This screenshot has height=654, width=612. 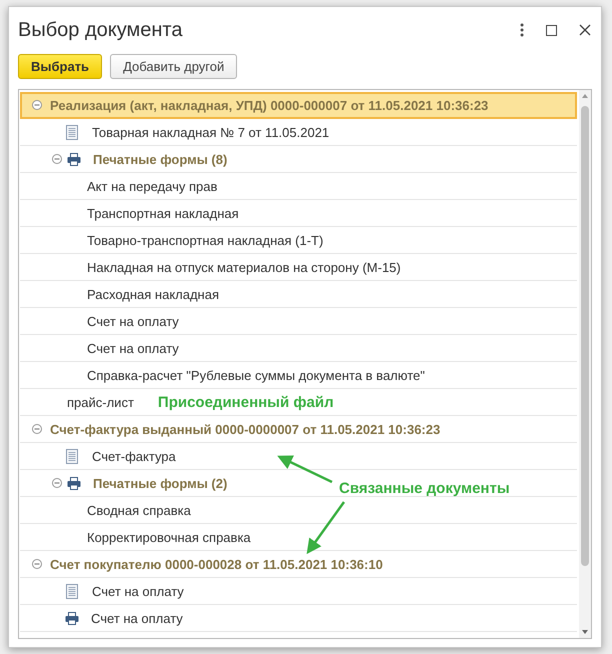 I want to click on row-label: Счет-фактура выданный 0000-0000007 от 11.05.2021 10:36:23, so click(x=245, y=429).